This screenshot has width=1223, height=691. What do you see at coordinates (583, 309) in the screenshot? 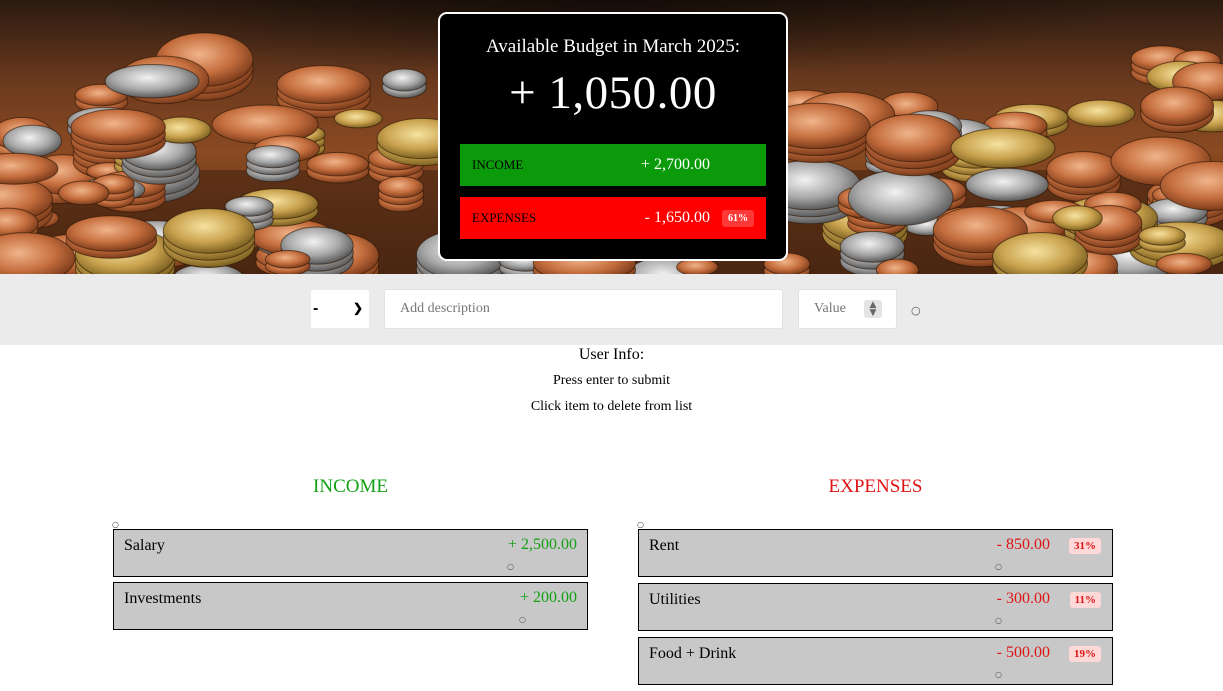
I see `description-input: Add description` at bounding box center [583, 309].